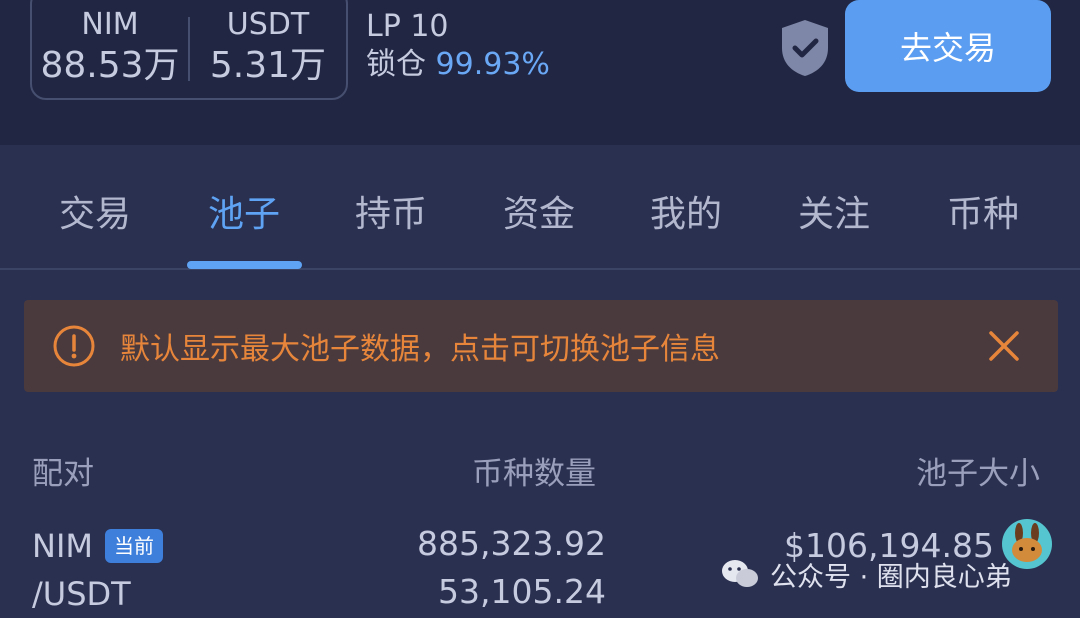 The image size is (1080, 618). I want to click on reserve-stats-box: NIM 88.53万 USDT 5.31万, so click(189, 50).